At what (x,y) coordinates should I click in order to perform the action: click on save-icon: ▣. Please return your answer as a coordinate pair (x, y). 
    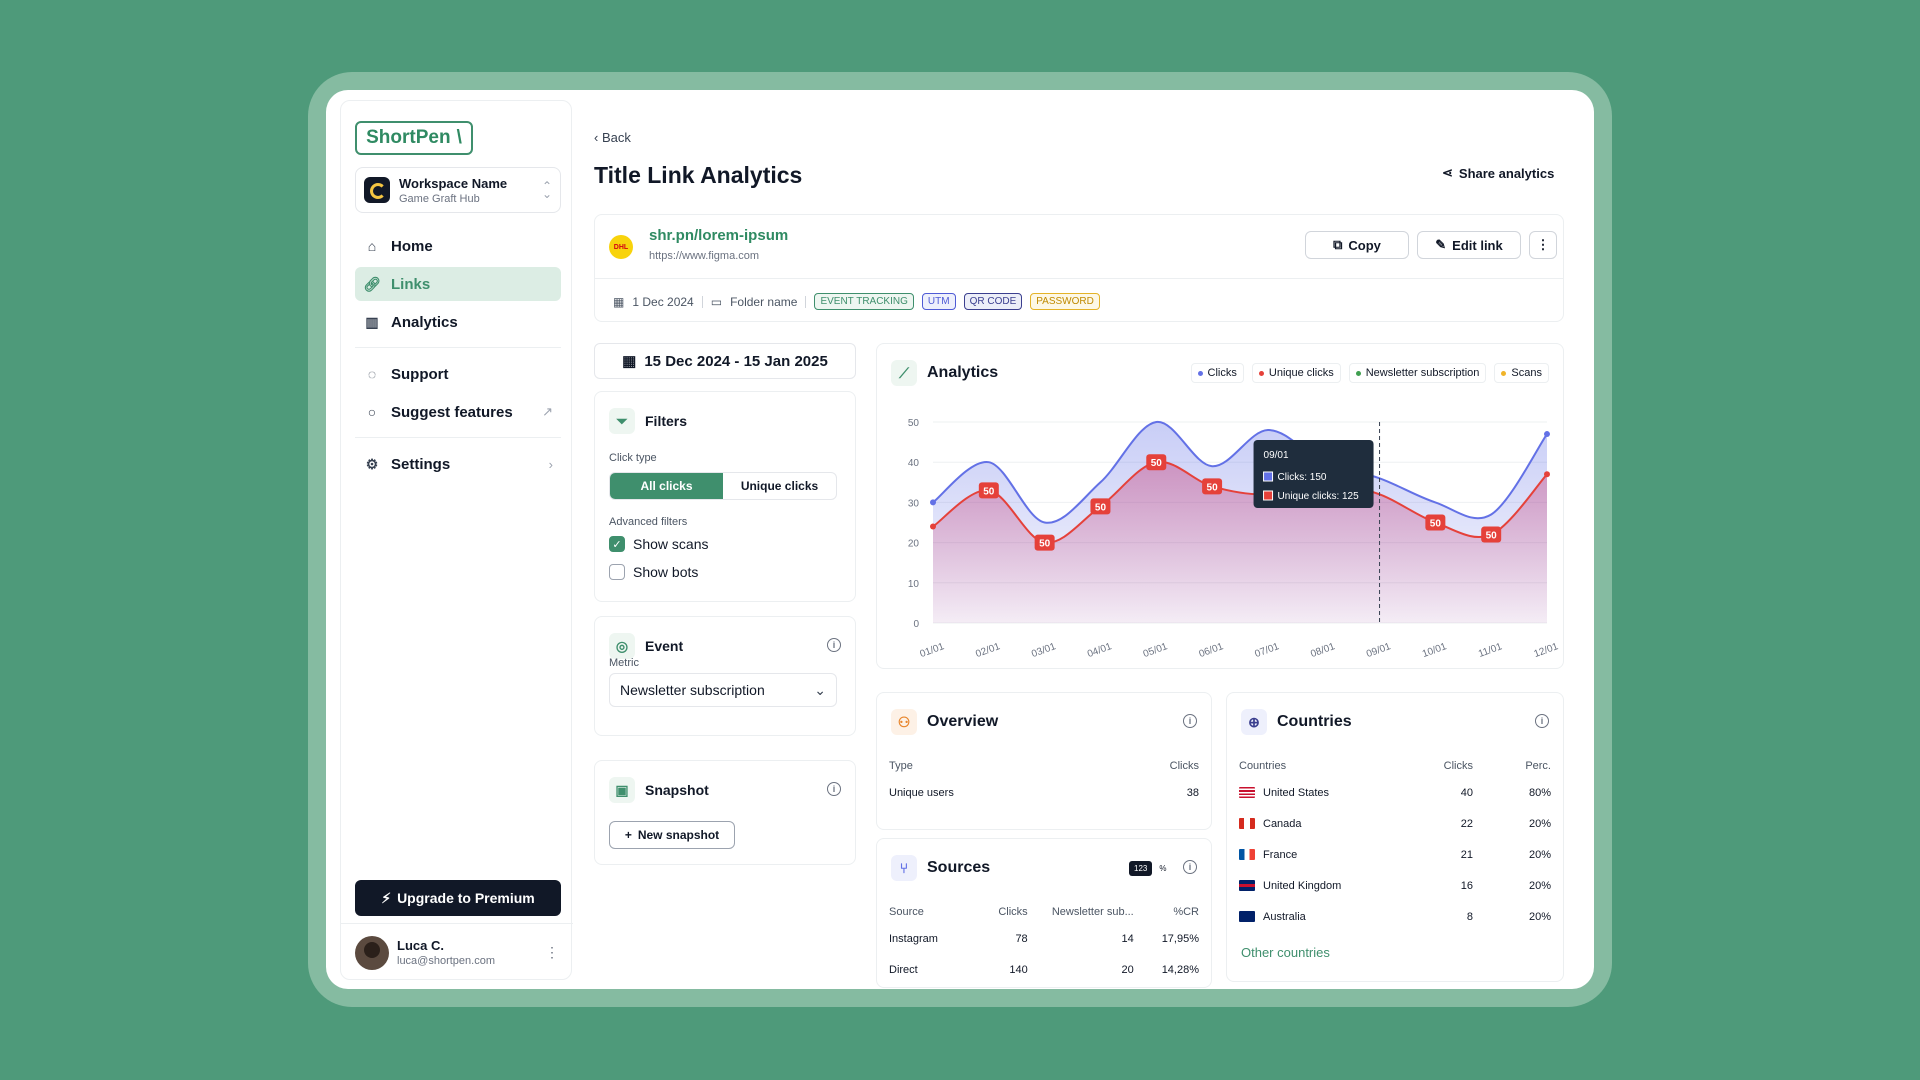
    Looking at the image, I should click on (622, 790).